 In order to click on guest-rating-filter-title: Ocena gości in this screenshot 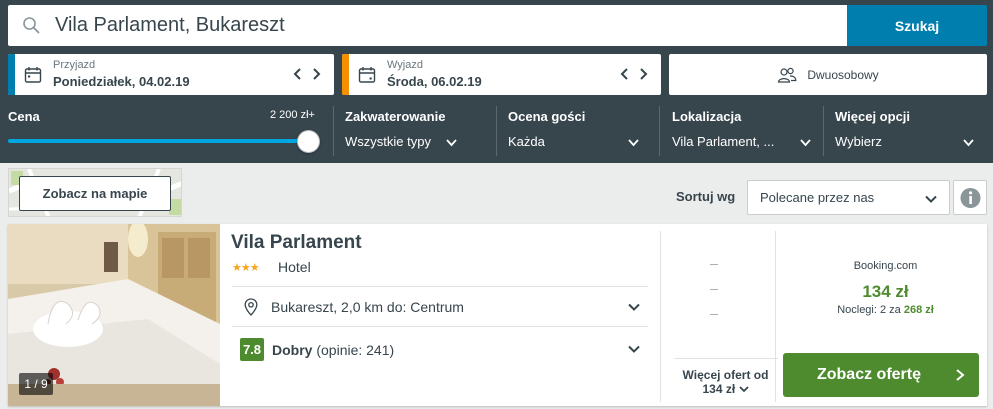, I will do `click(547, 116)`.